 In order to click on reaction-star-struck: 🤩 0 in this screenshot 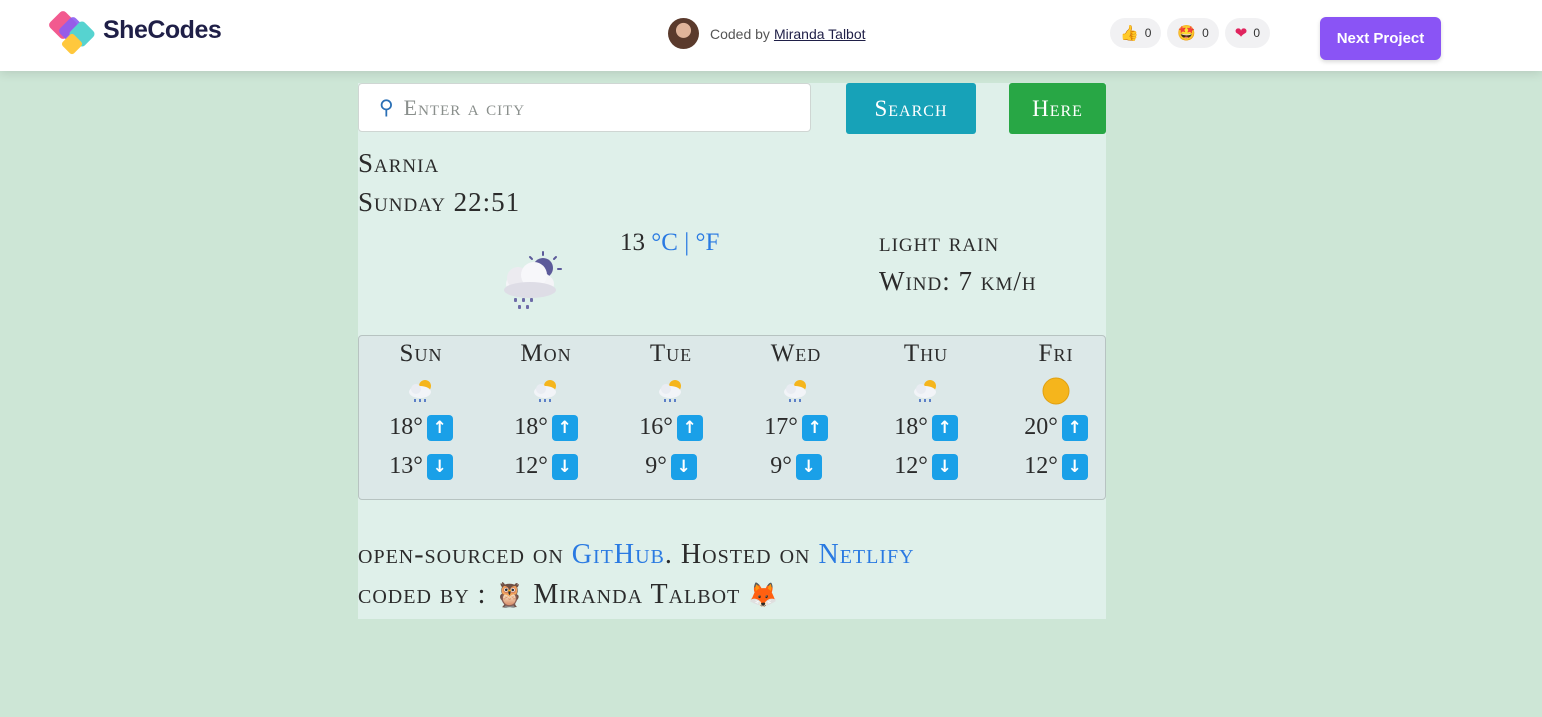, I will do `click(1193, 33)`.